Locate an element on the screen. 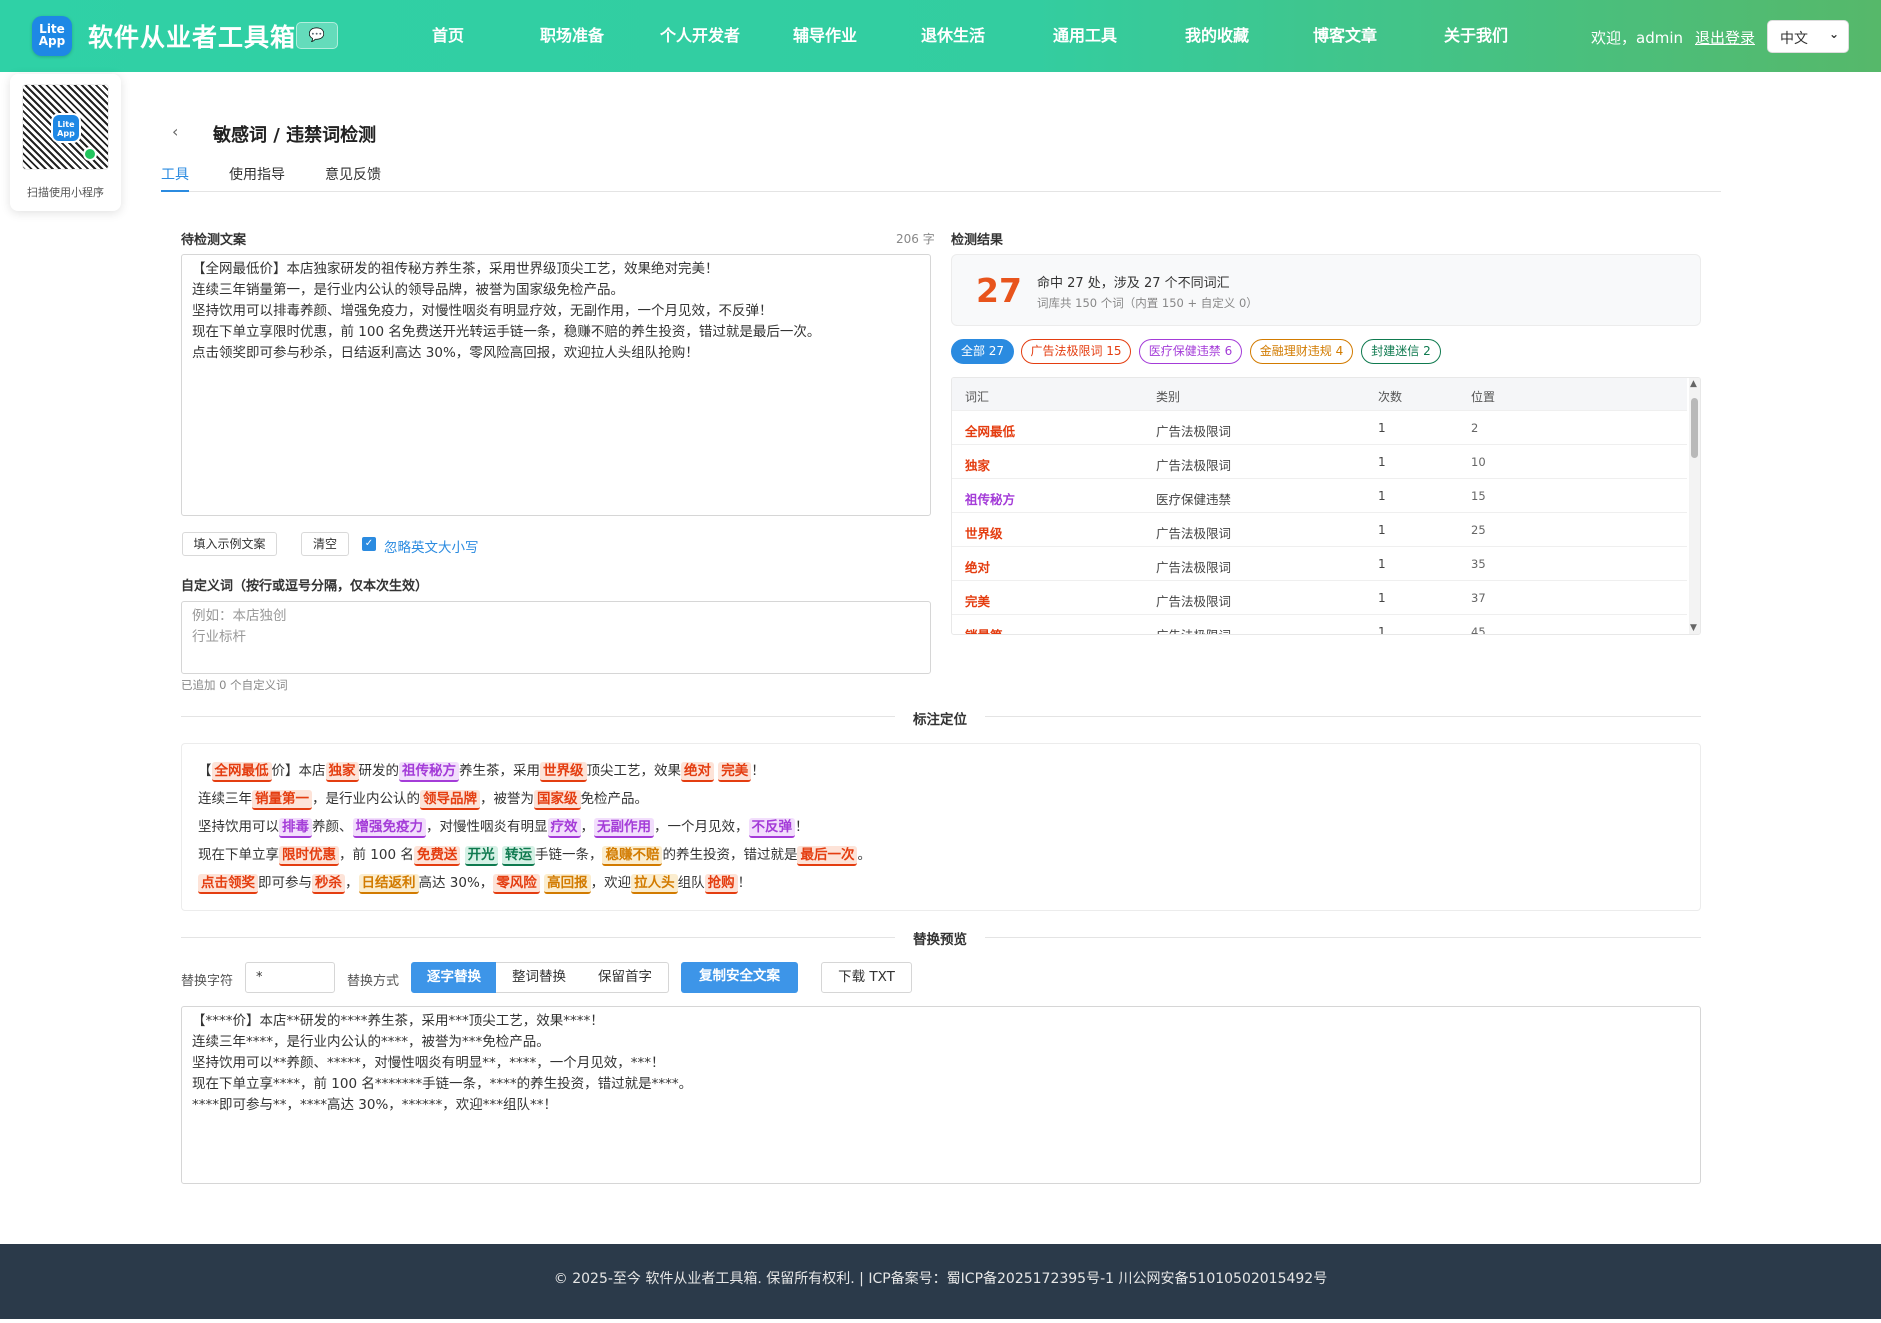 The width and height of the screenshot is (1881, 1323). annotation-text: 高达 30%， is located at coordinates (456, 883).